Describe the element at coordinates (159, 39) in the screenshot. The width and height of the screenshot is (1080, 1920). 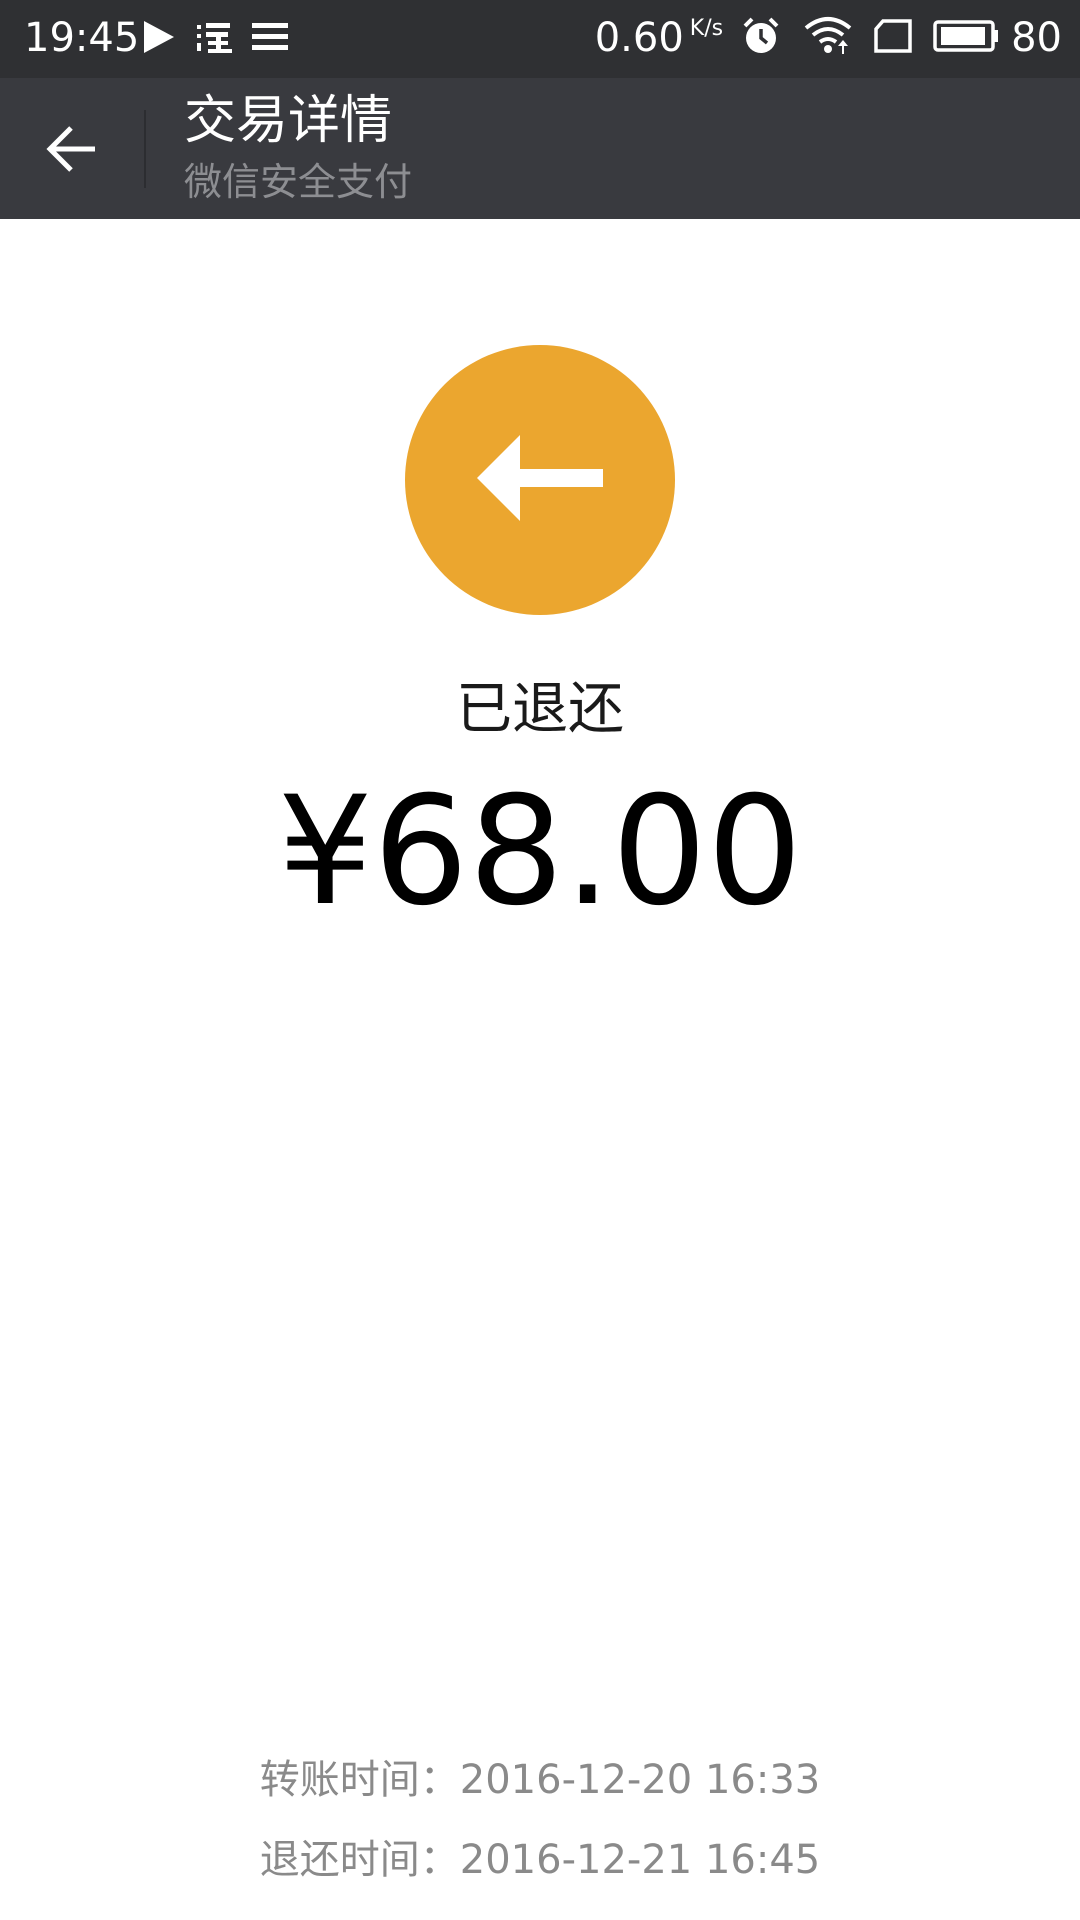
I see `play-icon` at that location.